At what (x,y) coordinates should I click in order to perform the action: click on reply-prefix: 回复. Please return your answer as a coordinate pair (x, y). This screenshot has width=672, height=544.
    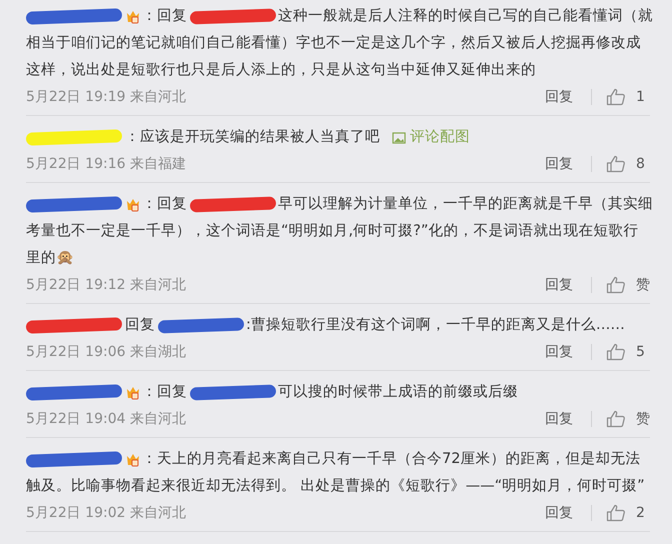
    Looking at the image, I should click on (140, 325).